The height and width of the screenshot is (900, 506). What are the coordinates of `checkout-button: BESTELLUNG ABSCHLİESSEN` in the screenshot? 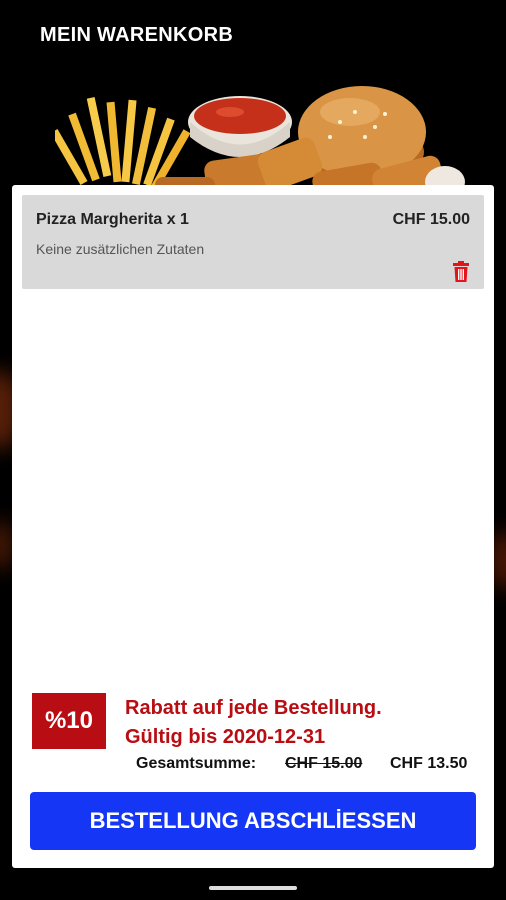 It's located at (253, 821).